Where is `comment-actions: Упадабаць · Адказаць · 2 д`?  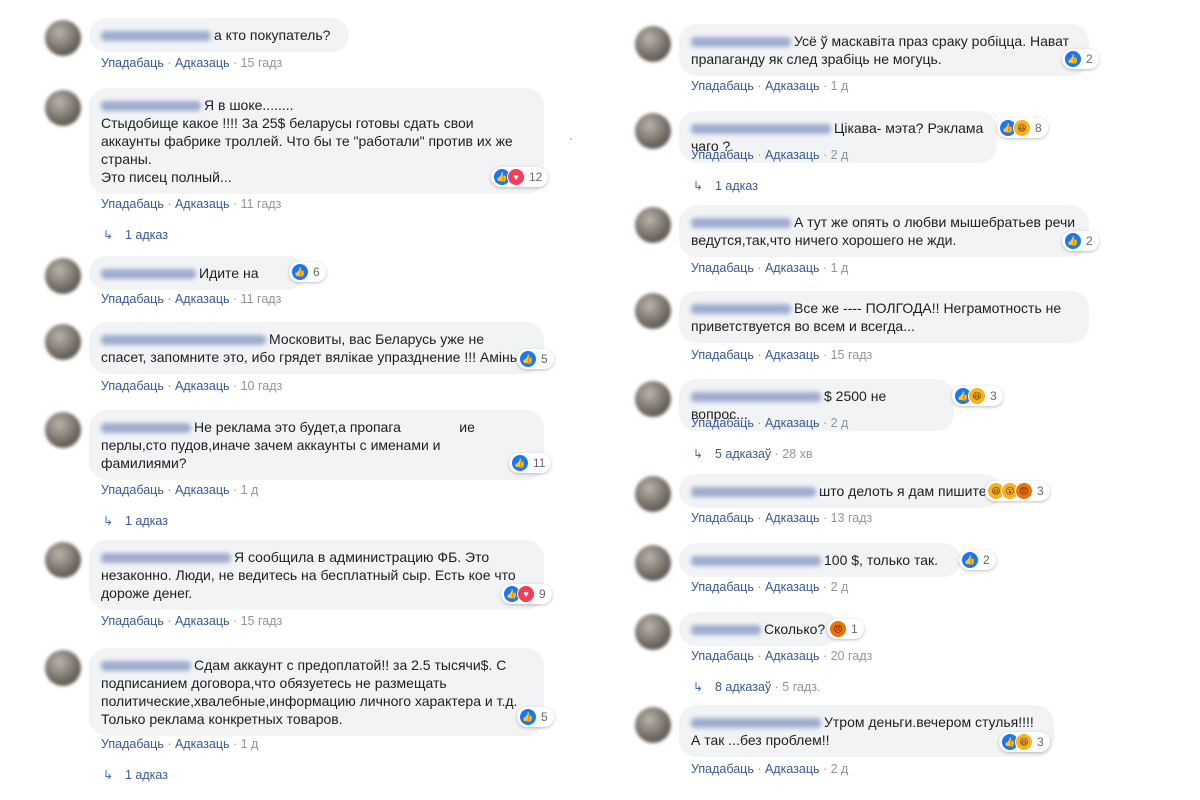 comment-actions: Упадабаць · Адказаць · 2 д is located at coordinates (769, 769).